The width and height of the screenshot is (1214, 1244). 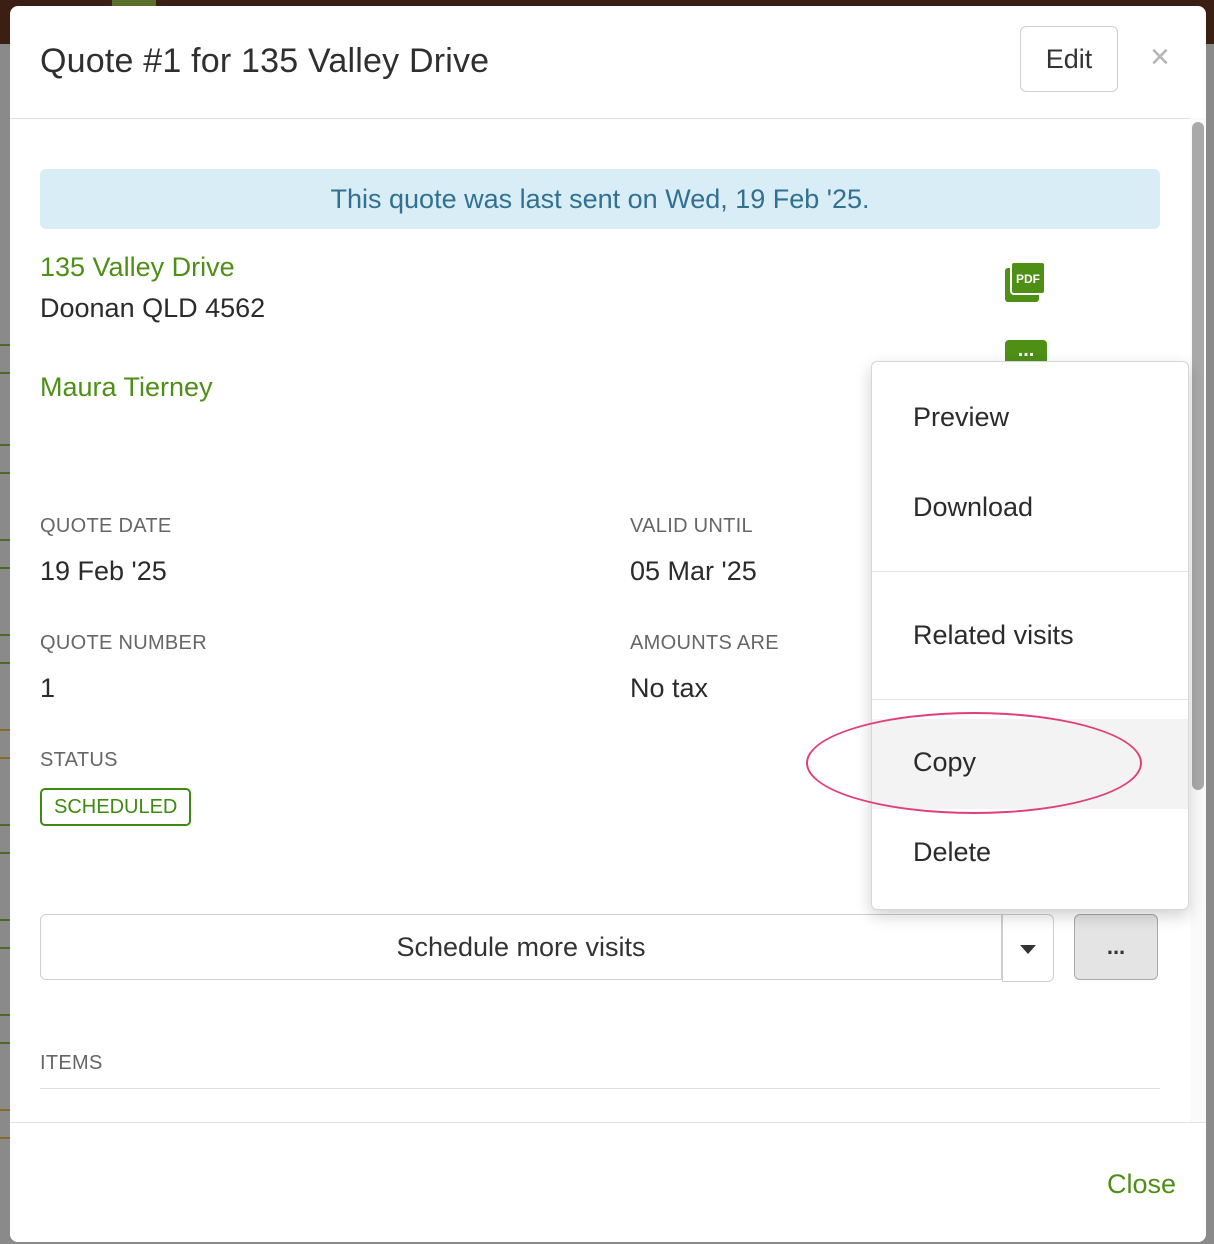 I want to click on address-locality: Doonan QLD 4562, so click(x=153, y=308).